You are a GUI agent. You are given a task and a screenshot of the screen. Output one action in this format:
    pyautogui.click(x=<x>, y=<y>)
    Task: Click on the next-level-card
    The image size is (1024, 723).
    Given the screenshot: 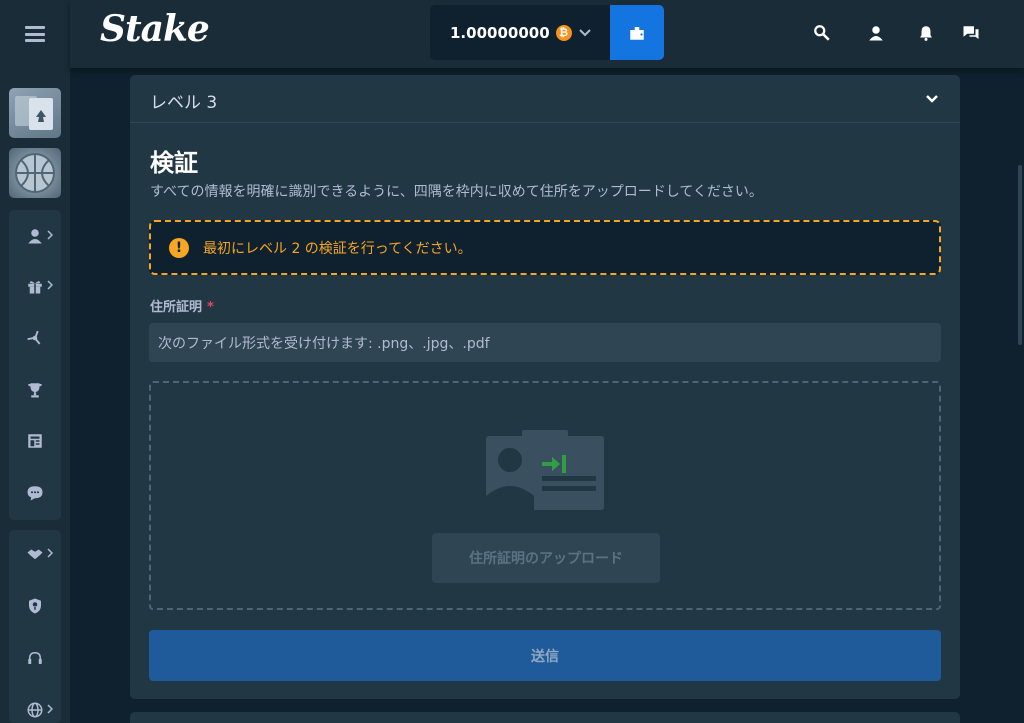 What is the action you would take?
    pyautogui.click(x=545, y=717)
    